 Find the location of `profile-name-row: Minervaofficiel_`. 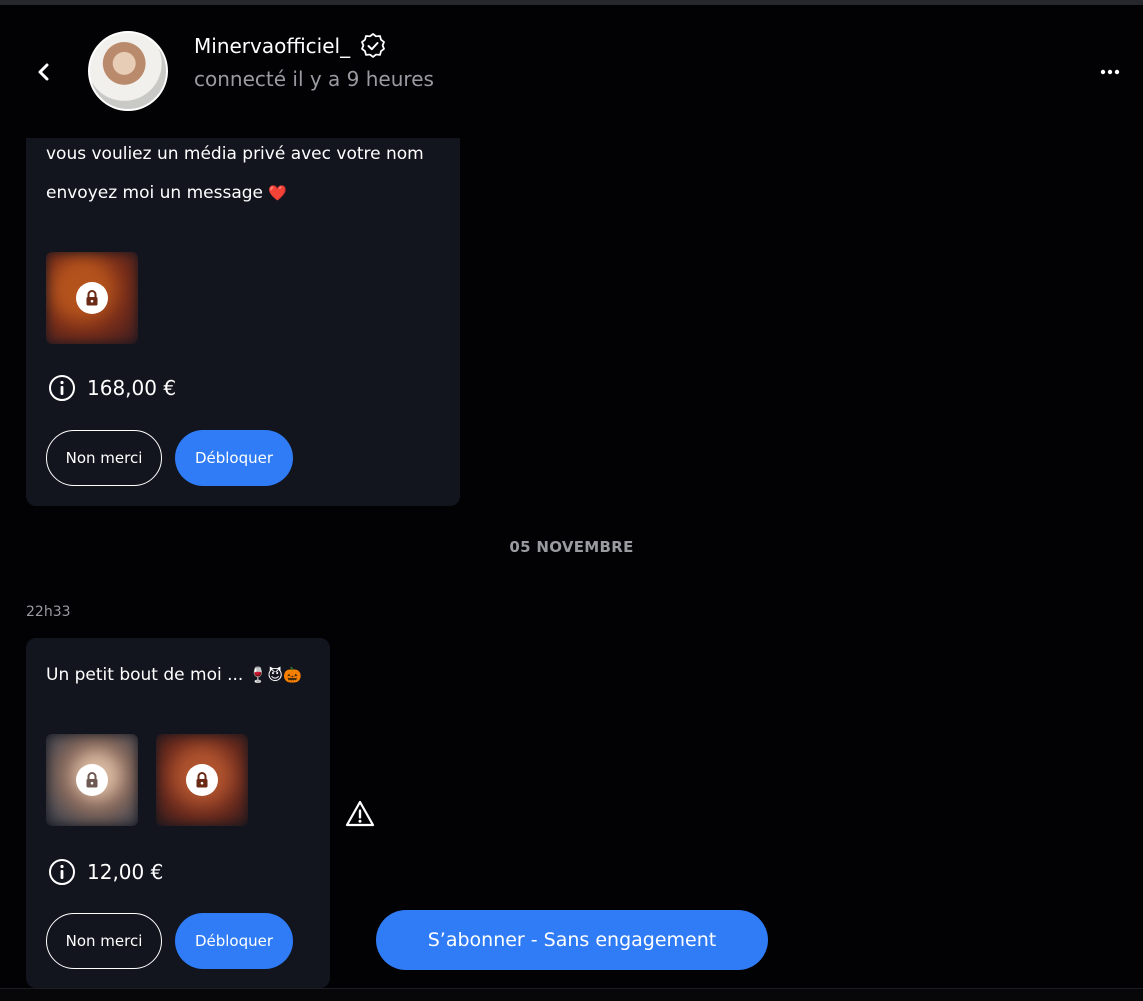

profile-name-row: Minervaofficiel_ is located at coordinates (290, 46).